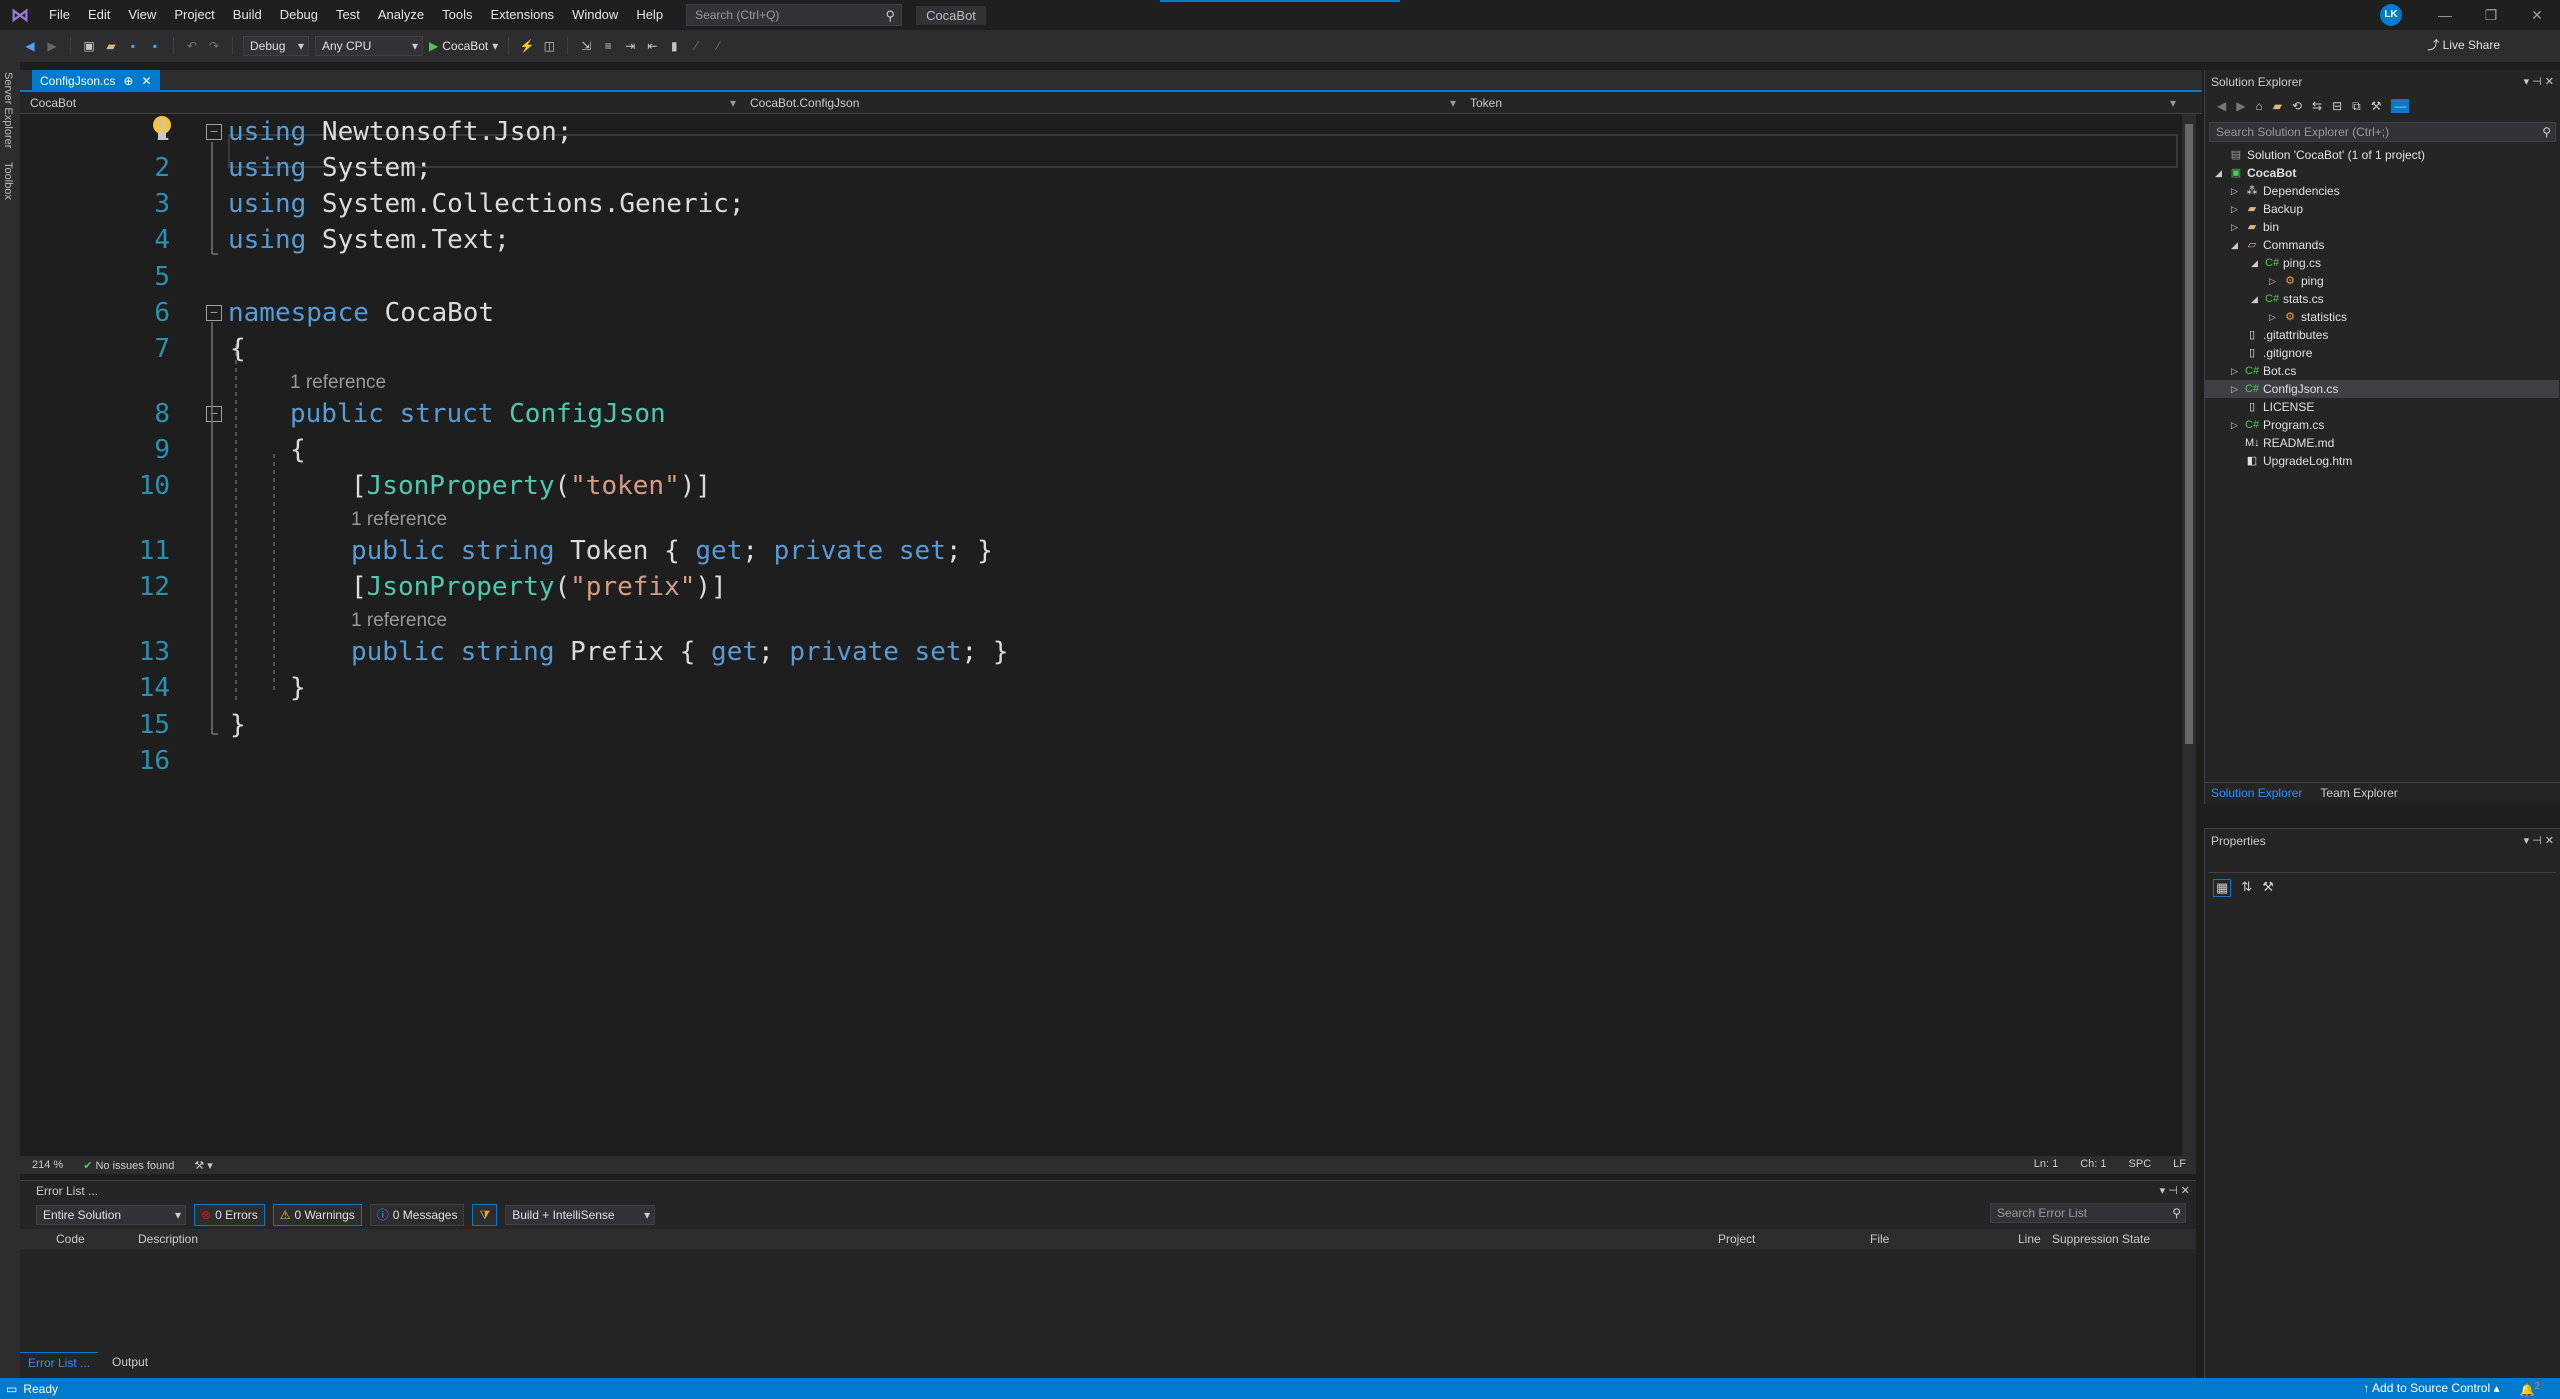 The height and width of the screenshot is (1399, 2560). What do you see at coordinates (2029, 1239) in the screenshot?
I see `column-header-line: Line` at bounding box center [2029, 1239].